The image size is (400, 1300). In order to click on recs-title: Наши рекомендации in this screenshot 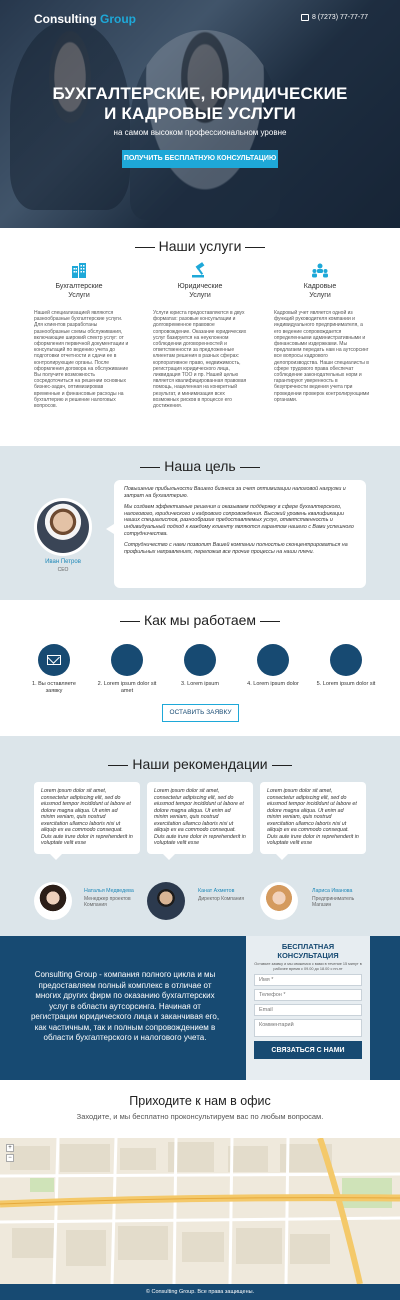, I will do `click(200, 764)`.